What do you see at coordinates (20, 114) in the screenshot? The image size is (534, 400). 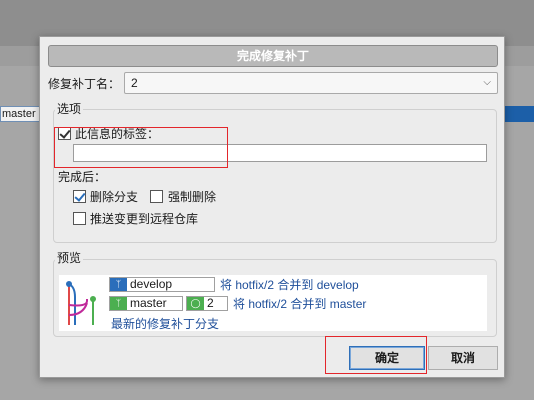 I see `app-branch-label: master` at bounding box center [20, 114].